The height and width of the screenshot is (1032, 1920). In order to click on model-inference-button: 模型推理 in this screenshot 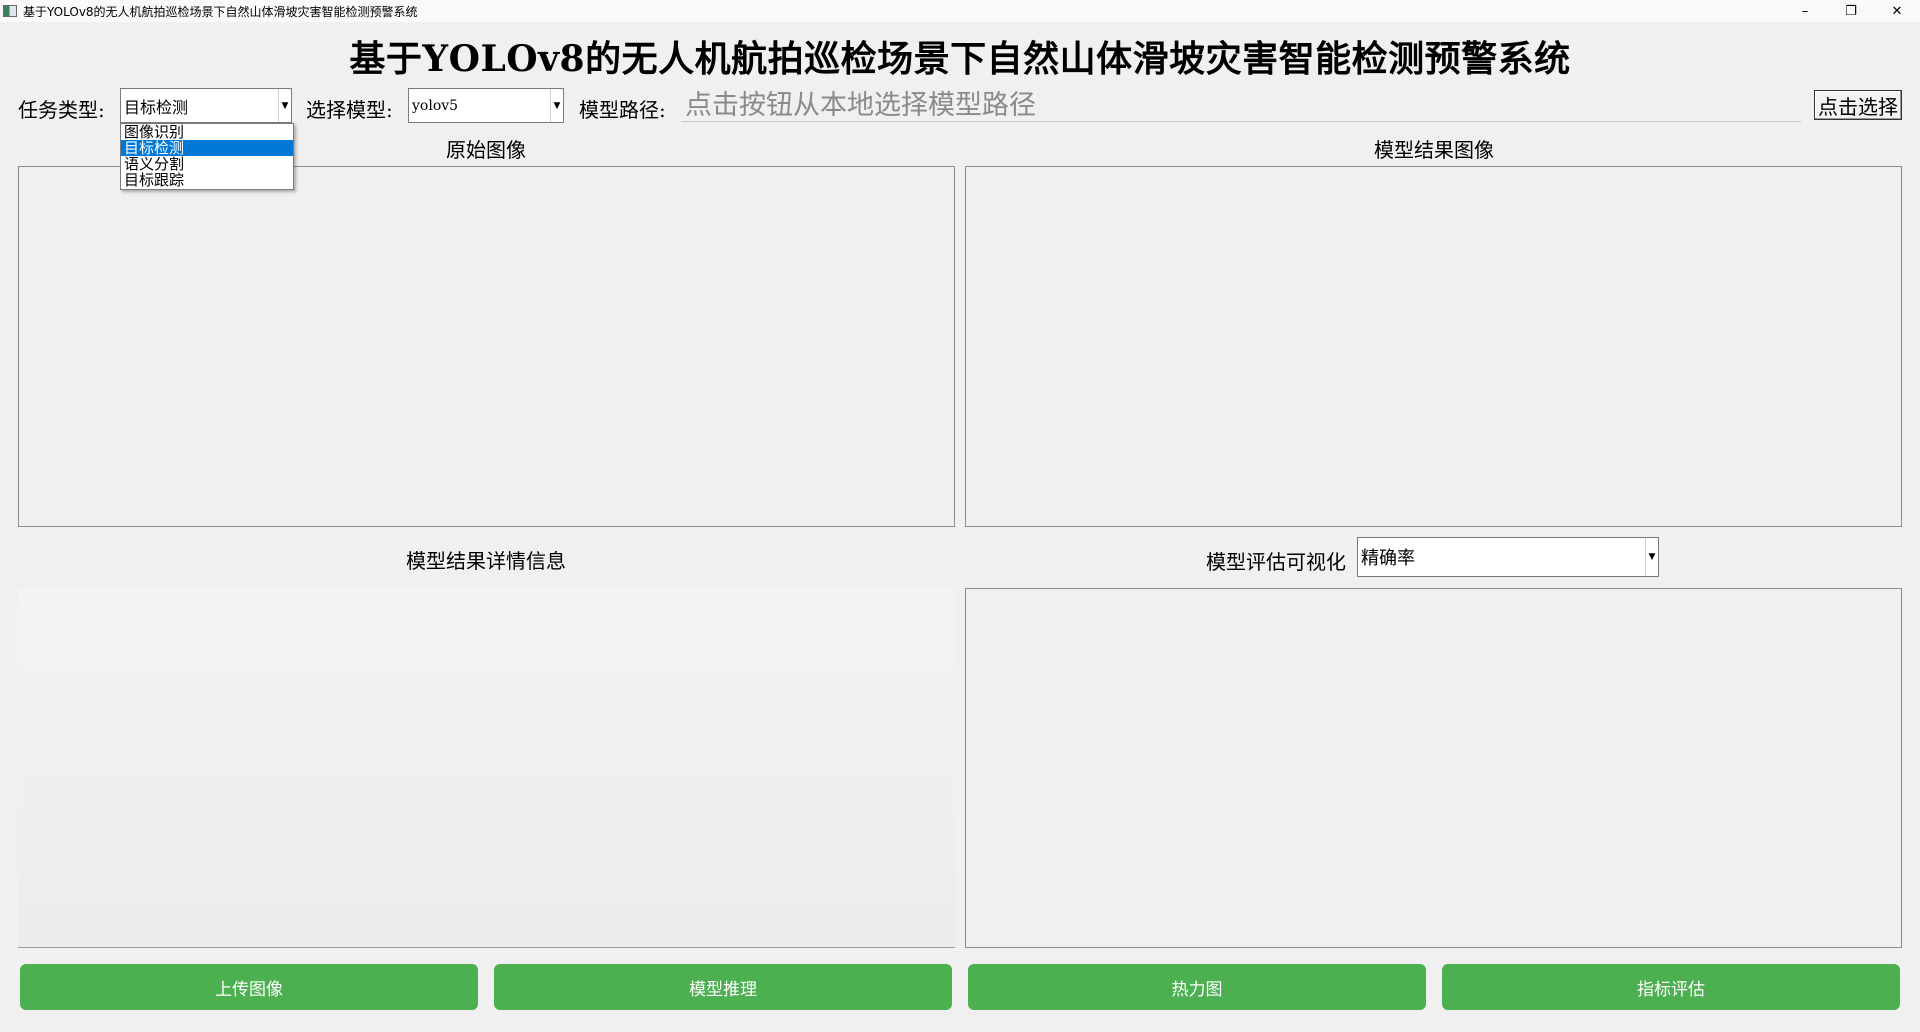, I will do `click(723, 987)`.